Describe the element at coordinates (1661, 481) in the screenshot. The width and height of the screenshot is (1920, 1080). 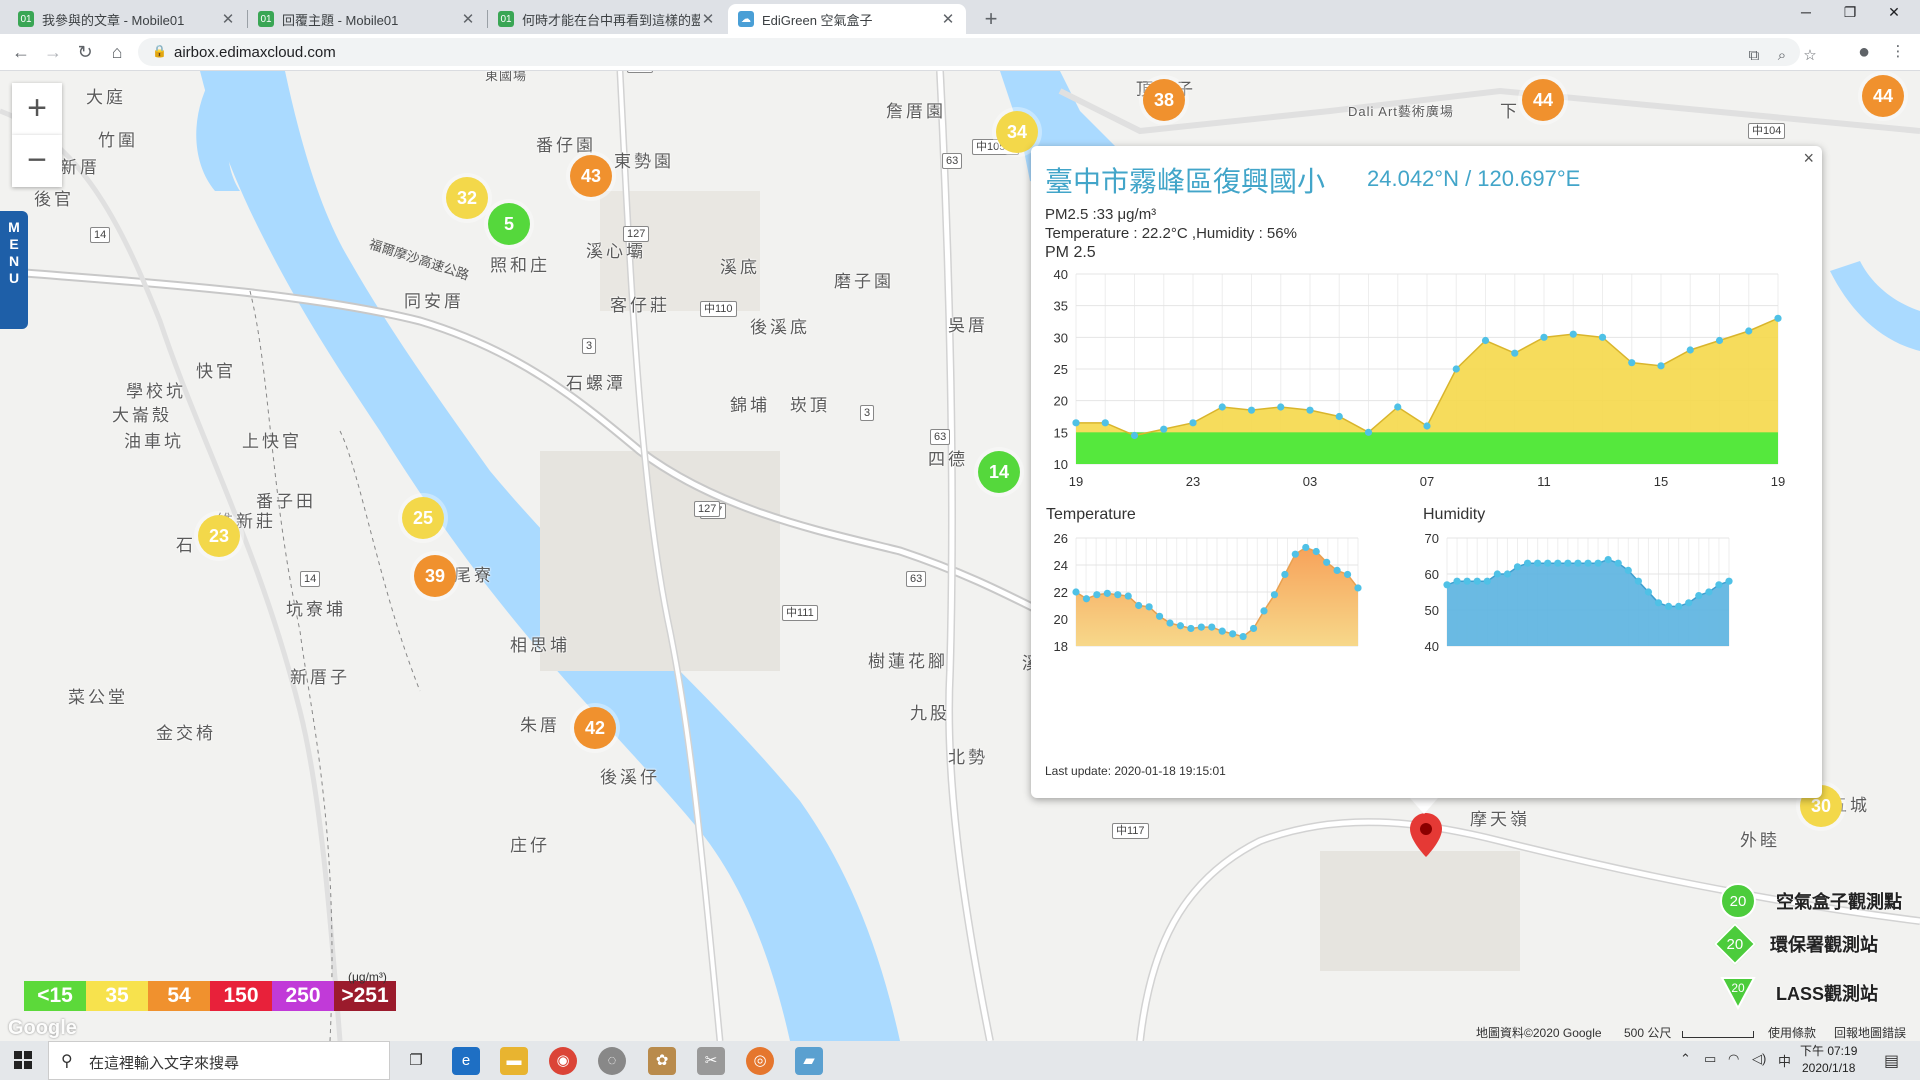
I see `x-tick-label: 15` at that location.